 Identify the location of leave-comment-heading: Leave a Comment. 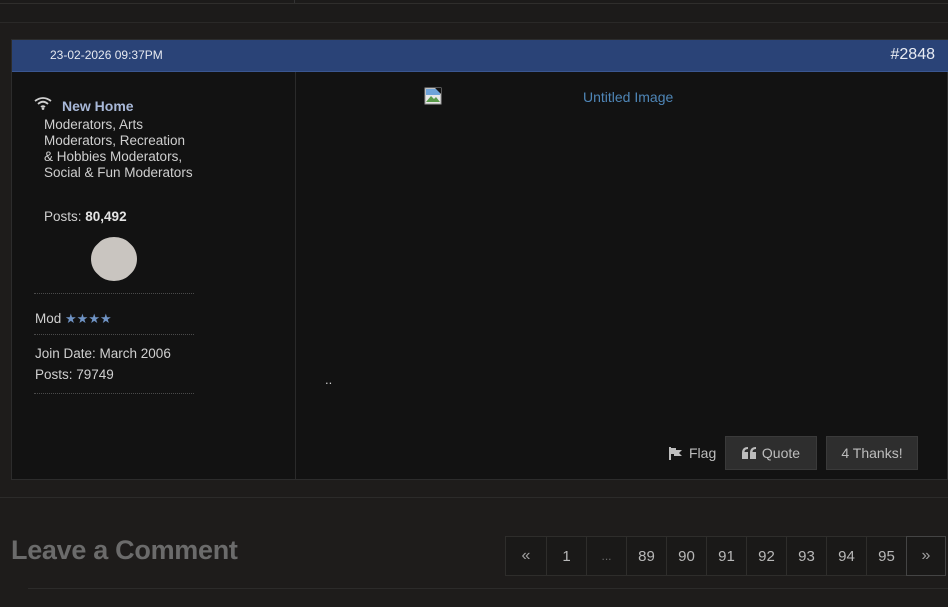
(124, 550).